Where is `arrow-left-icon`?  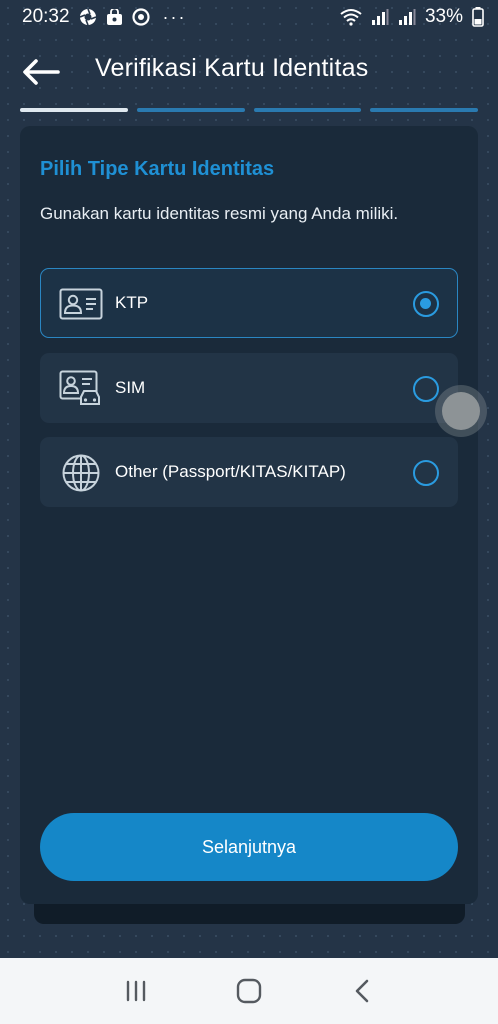
arrow-left-icon is located at coordinates (41, 72).